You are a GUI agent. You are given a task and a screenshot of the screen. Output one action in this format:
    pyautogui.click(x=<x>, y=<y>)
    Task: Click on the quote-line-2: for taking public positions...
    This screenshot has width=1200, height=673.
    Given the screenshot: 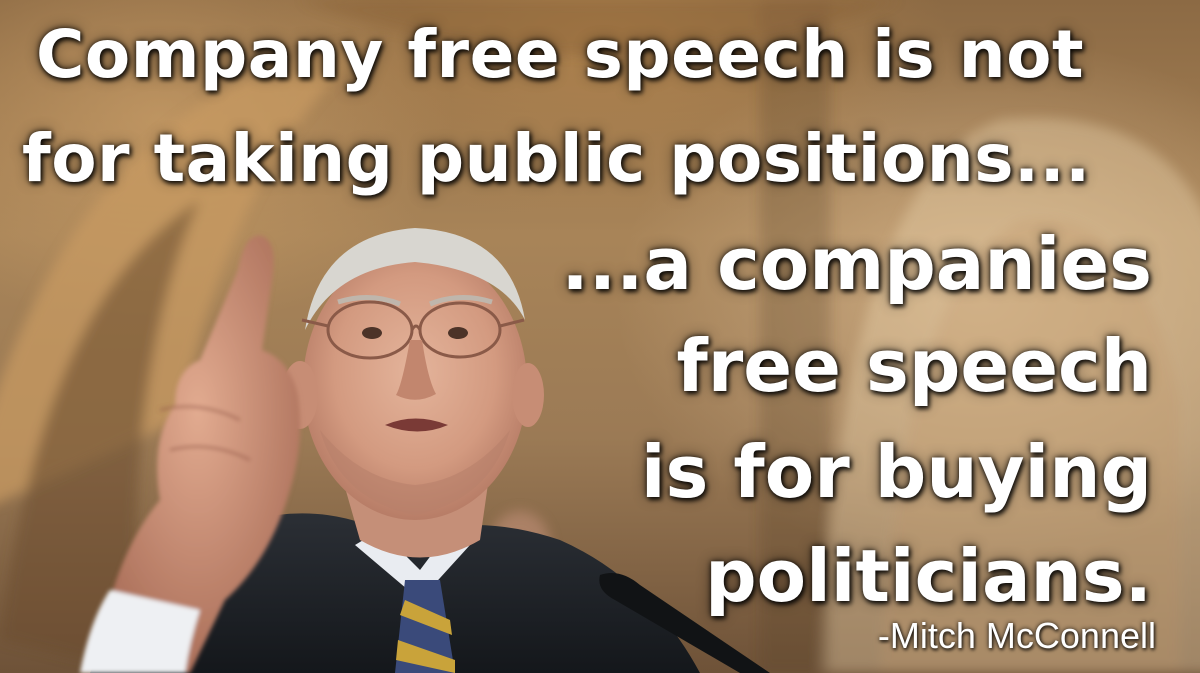 What is the action you would take?
    pyautogui.click(x=556, y=158)
    